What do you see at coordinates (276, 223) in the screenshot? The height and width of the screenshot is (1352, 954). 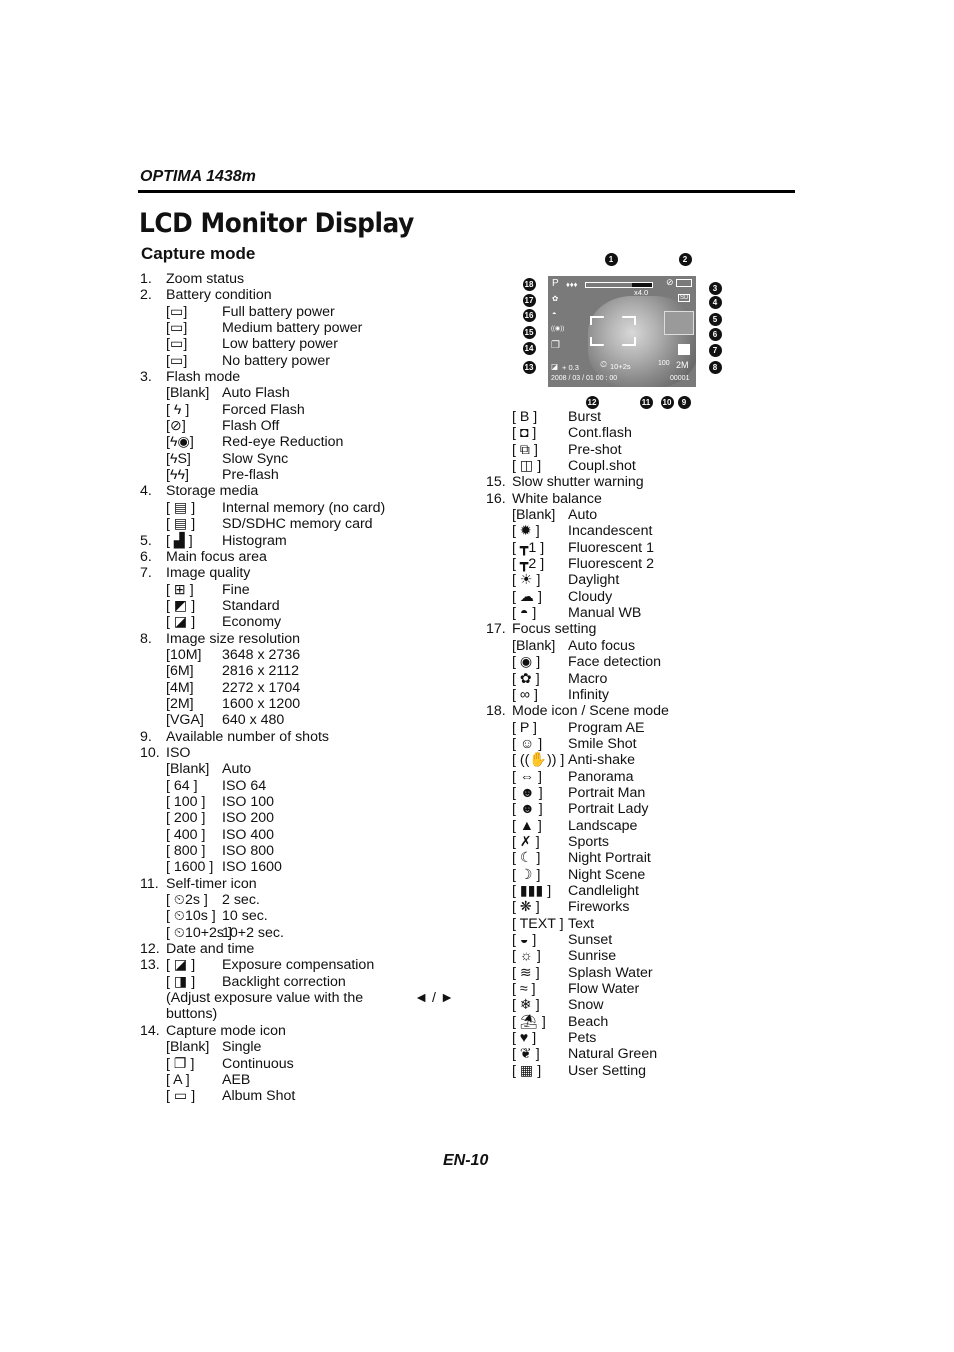 I see `page-title: LCD Monitor Display` at bounding box center [276, 223].